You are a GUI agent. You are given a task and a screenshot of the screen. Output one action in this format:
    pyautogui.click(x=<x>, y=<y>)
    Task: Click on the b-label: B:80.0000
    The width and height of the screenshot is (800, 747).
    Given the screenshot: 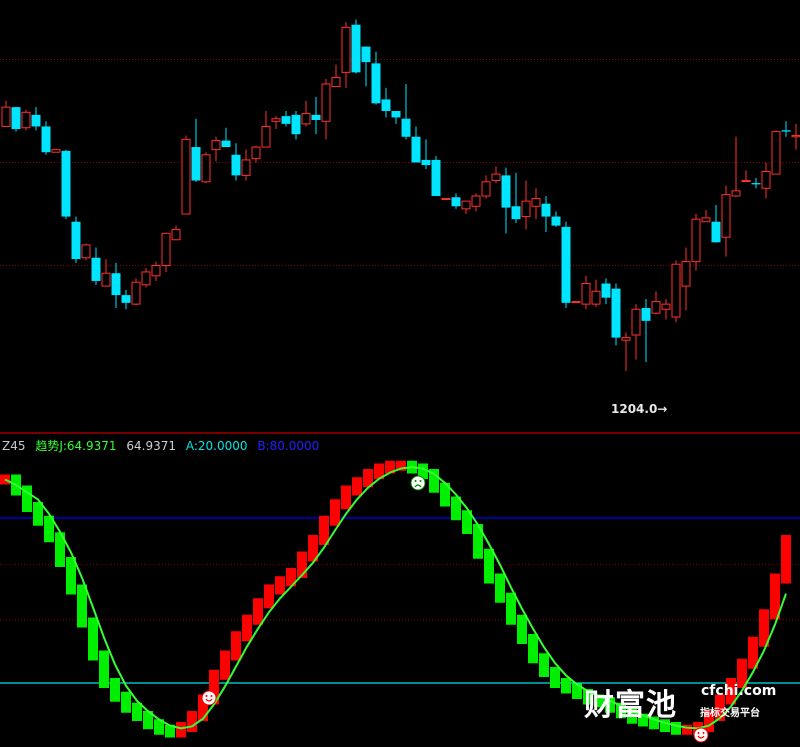 What is the action you would take?
    pyautogui.click(x=288, y=446)
    